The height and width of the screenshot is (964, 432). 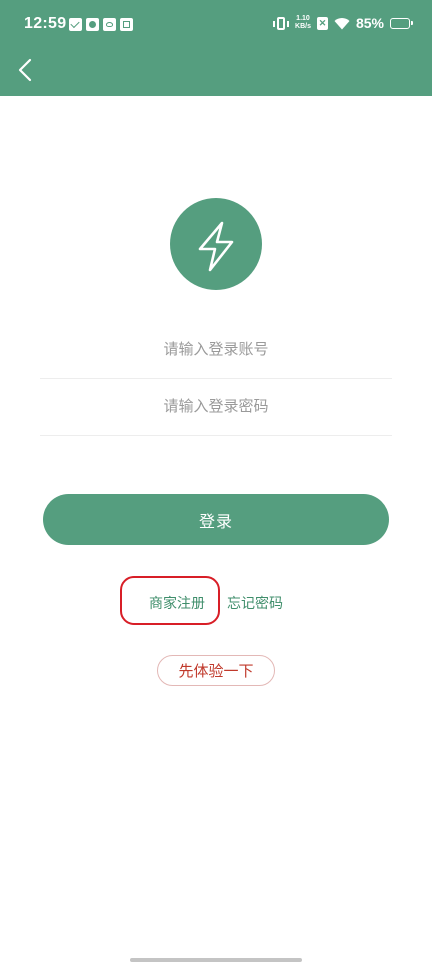 What do you see at coordinates (216, 25) in the screenshot?
I see `status-bar: 12:59 1.10 KB/s ✕ 85%` at bounding box center [216, 25].